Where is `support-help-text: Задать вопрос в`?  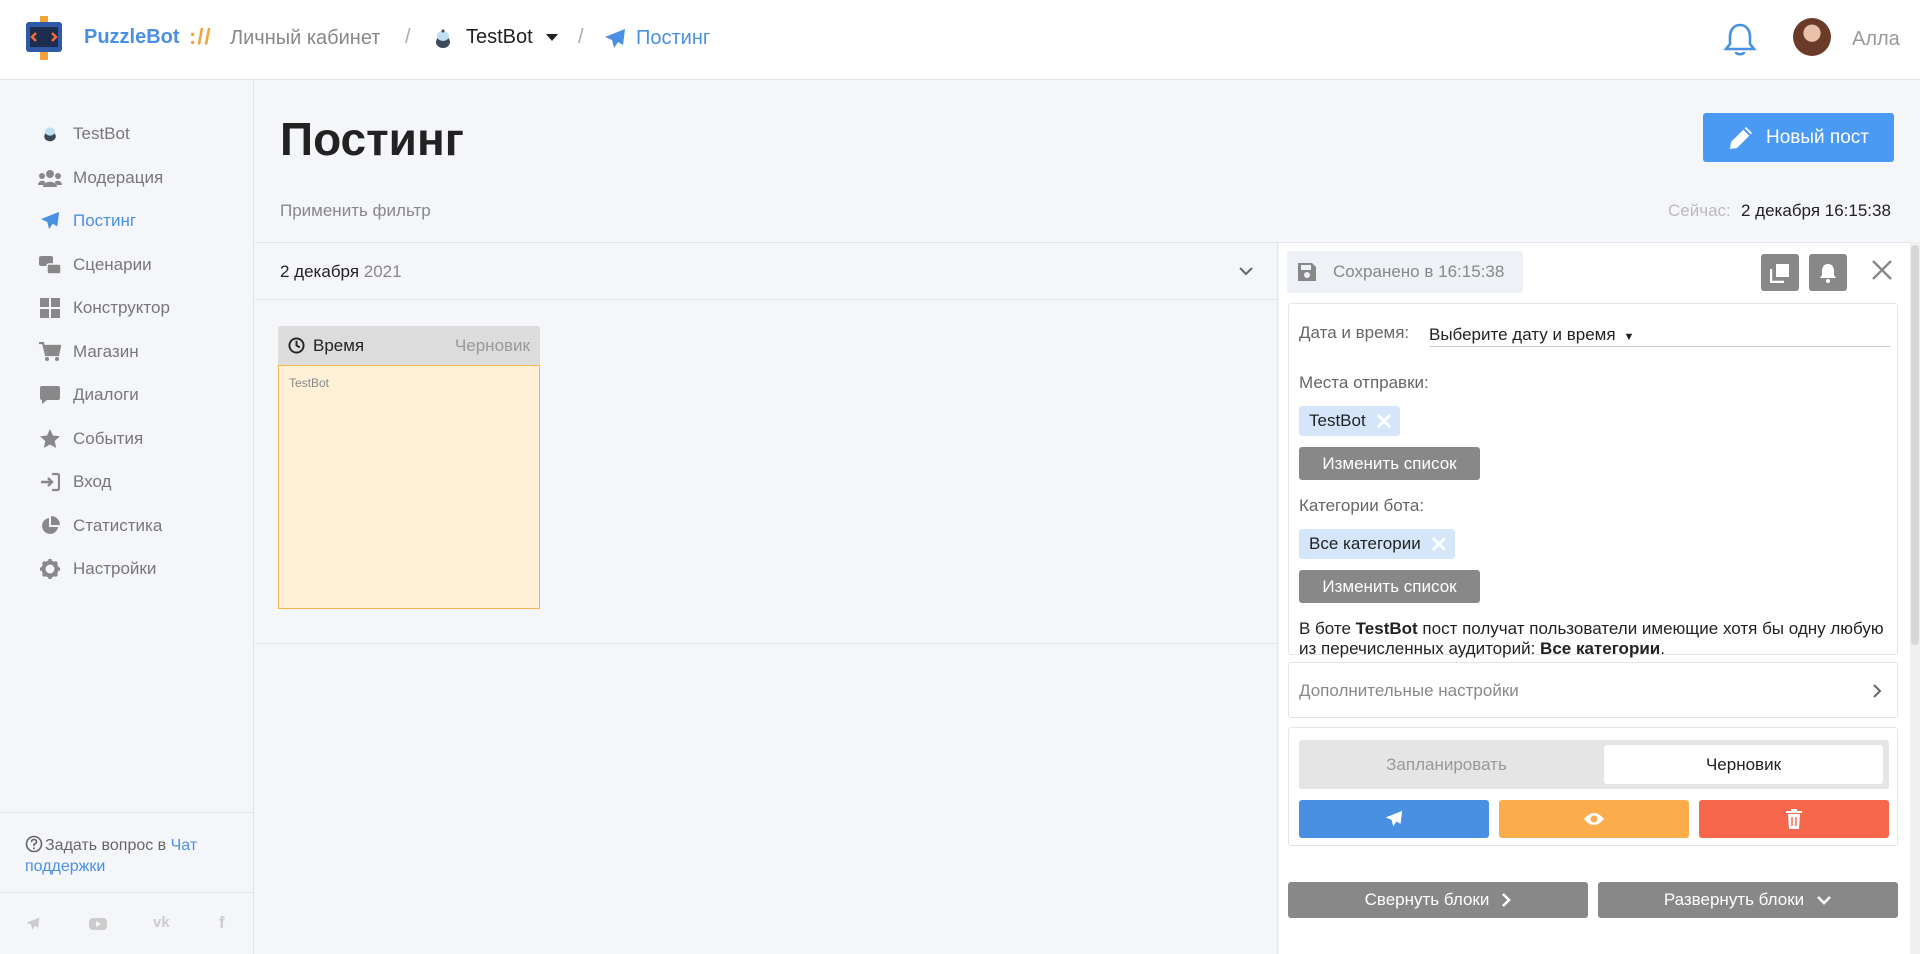 support-help-text: Задать вопрос в is located at coordinates (106, 845).